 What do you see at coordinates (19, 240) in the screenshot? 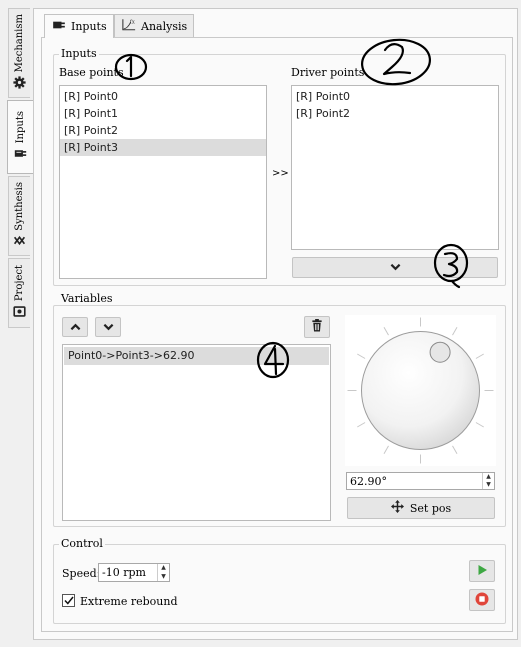
I see `synthesis-icon` at bounding box center [19, 240].